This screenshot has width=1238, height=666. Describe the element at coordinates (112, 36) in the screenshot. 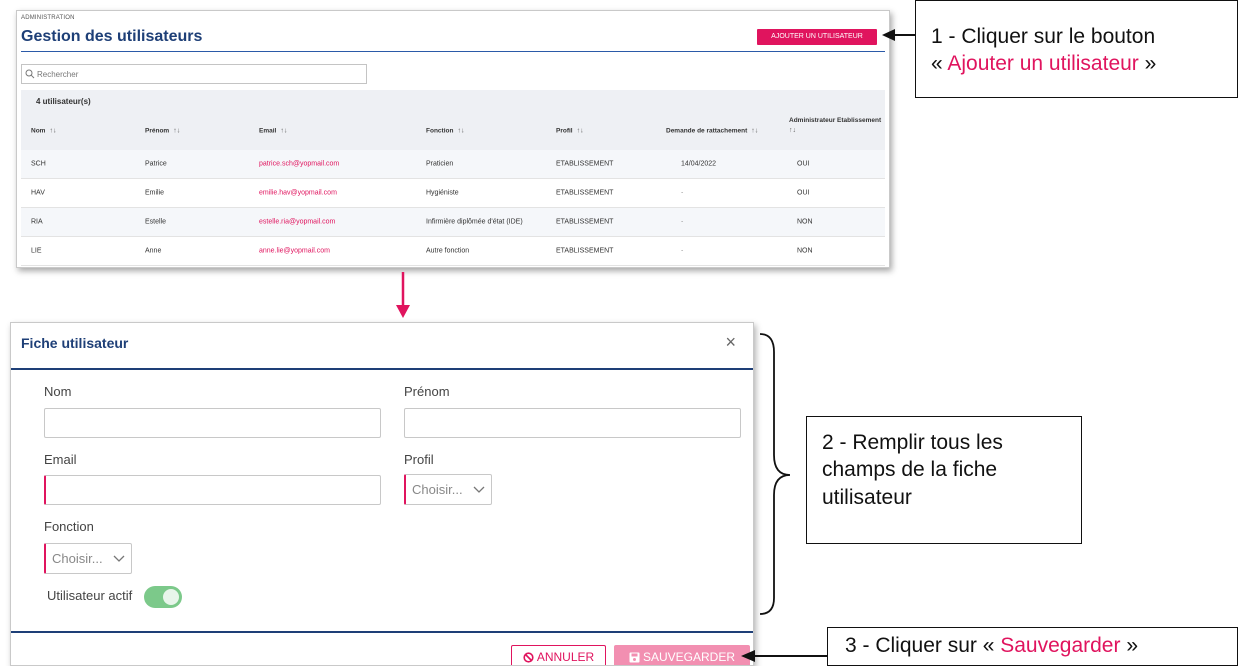

I see `page-title: Gestion des utilisateurs` at that location.